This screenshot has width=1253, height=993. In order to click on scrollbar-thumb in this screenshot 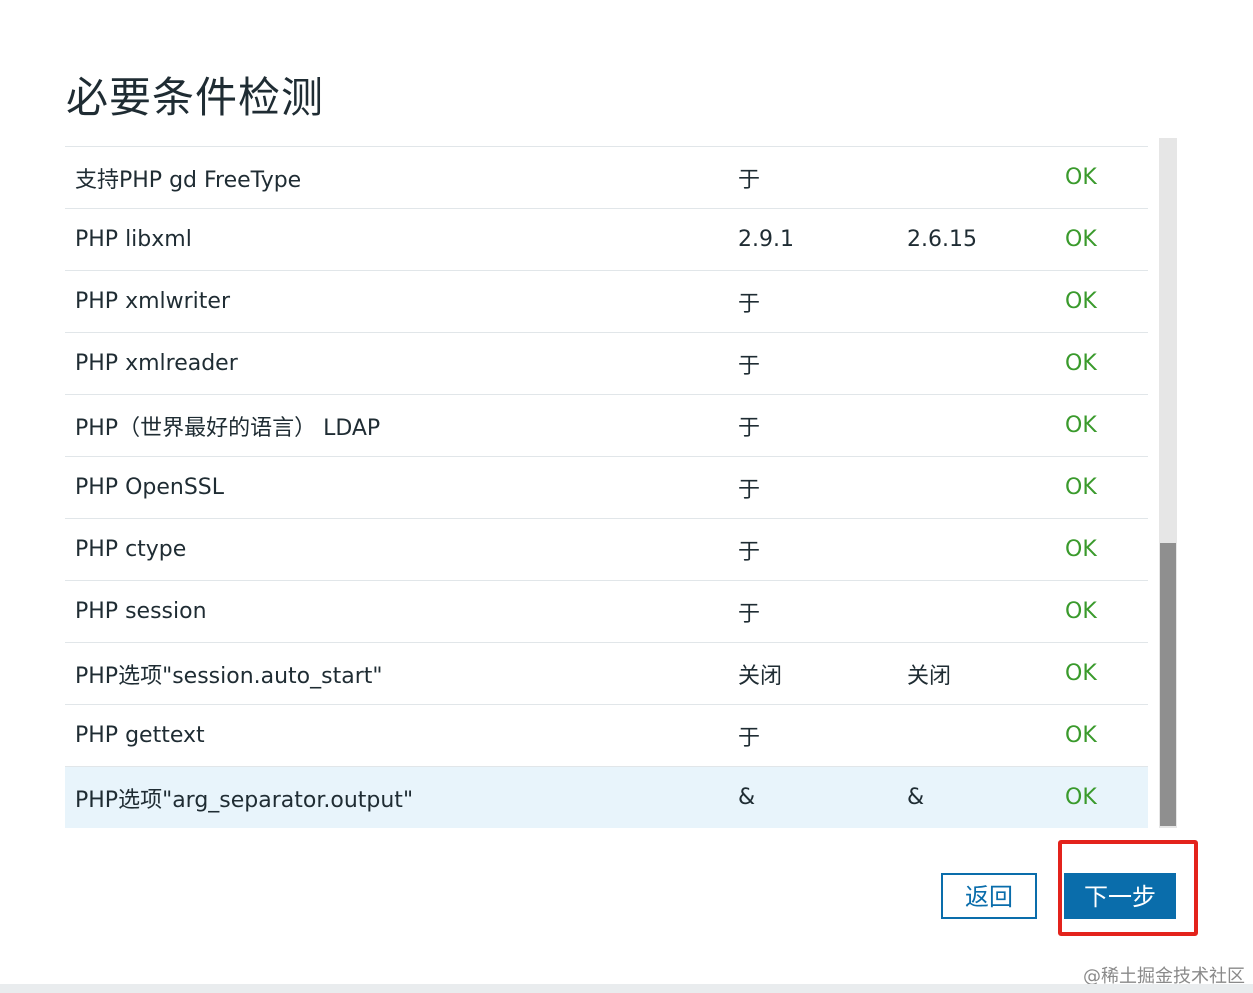, I will do `click(1168, 684)`.